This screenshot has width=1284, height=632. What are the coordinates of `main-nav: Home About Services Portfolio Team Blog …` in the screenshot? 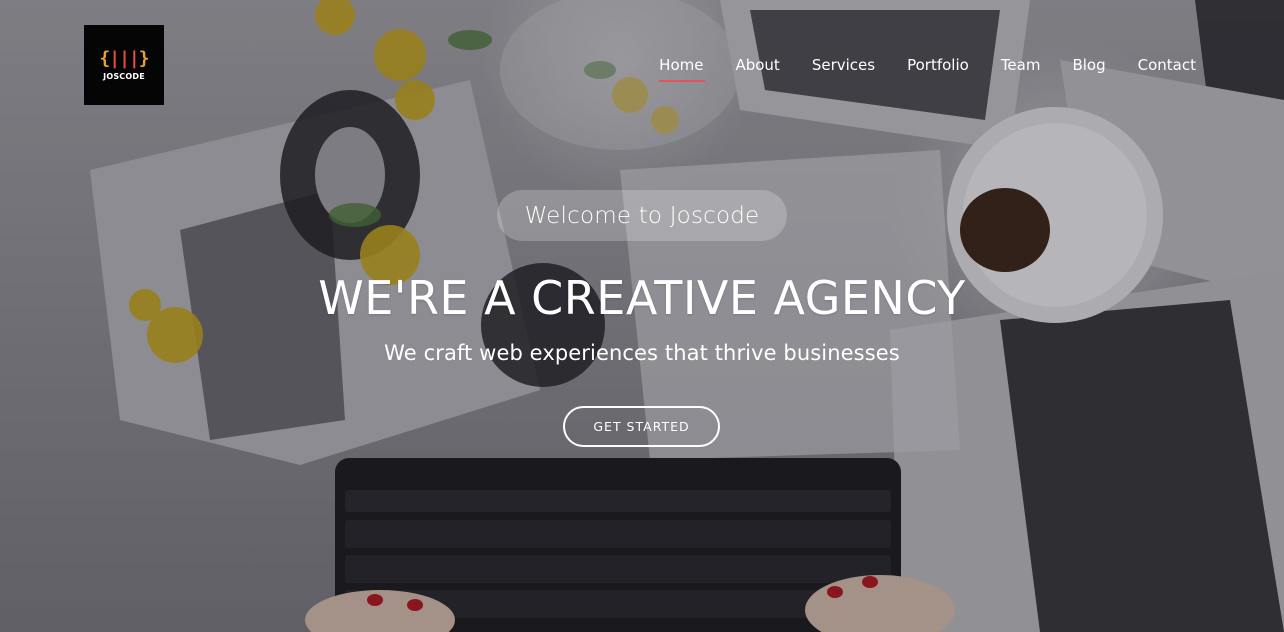 It's located at (927, 68).